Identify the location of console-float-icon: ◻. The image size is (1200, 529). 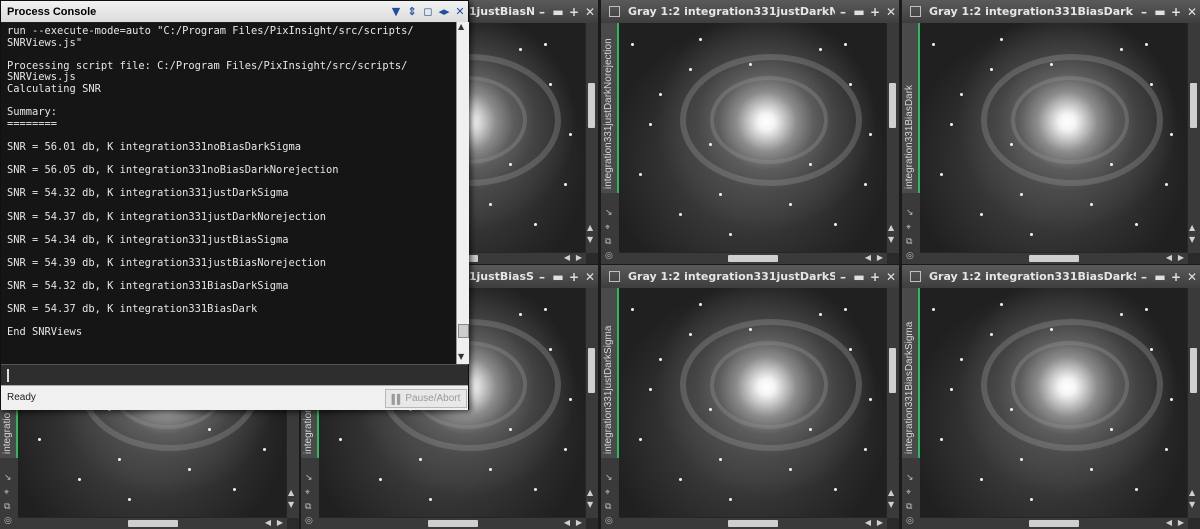
(428, 11).